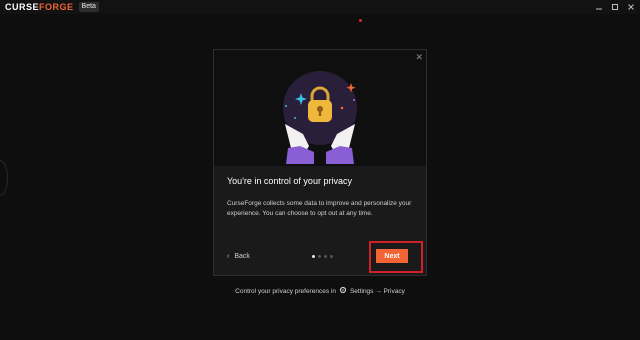  What do you see at coordinates (599, 7) in the screenshot?
I see `minimize-icon` at bounding box center [599, 7].